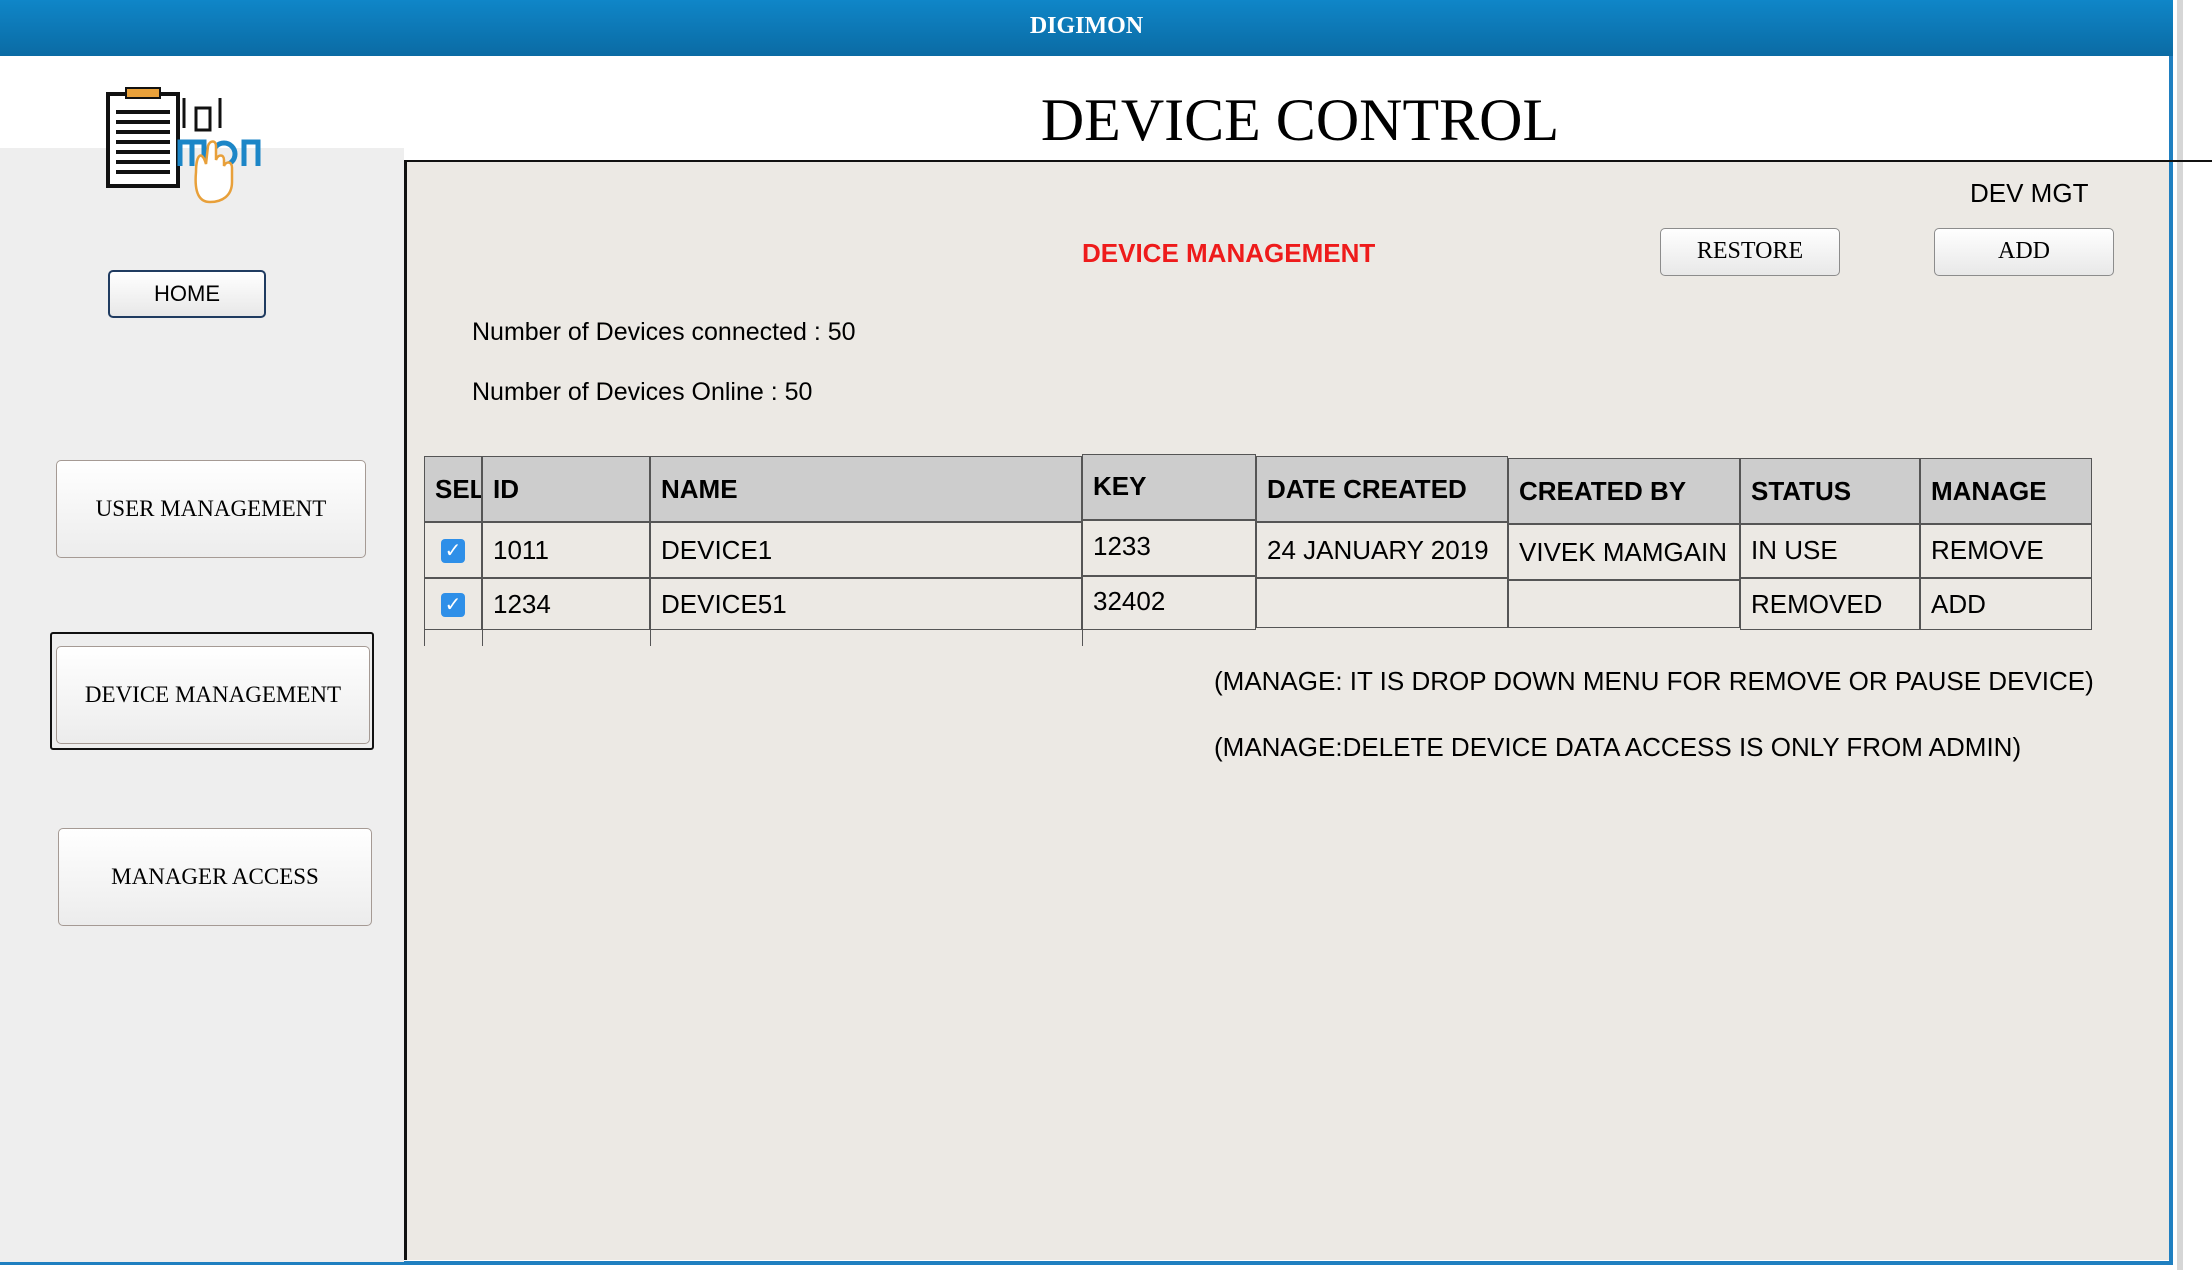 This screenshot has width=2212, height=1272. What do you see at coordinates (1169, 487) in the screenshot?
I see `column-header-key: KEY` at bounding box center [1169, 487].